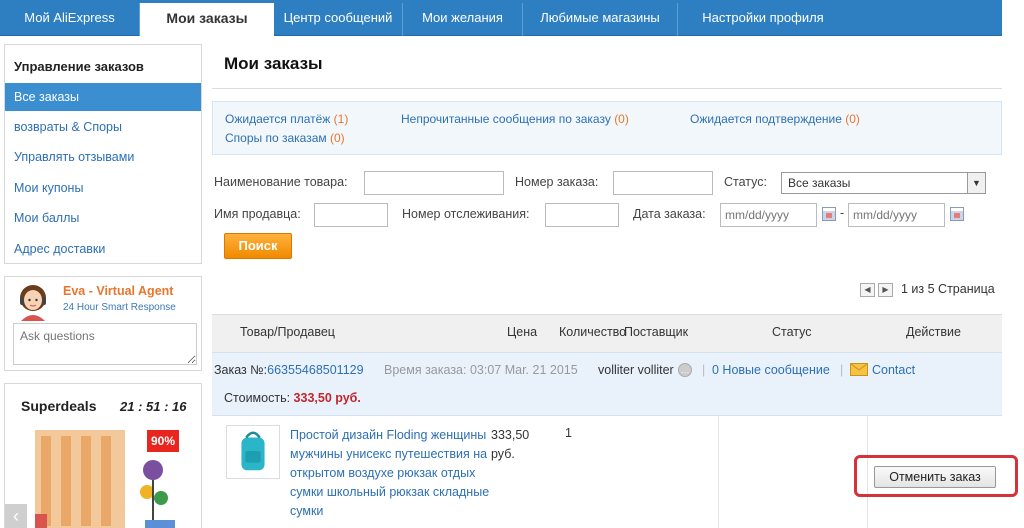 Image resolution: width=1024 pixels, height=528 pixels. I want to click on awaiting-confirmation-label: Ожидается подтверждение, so click(766, 119).